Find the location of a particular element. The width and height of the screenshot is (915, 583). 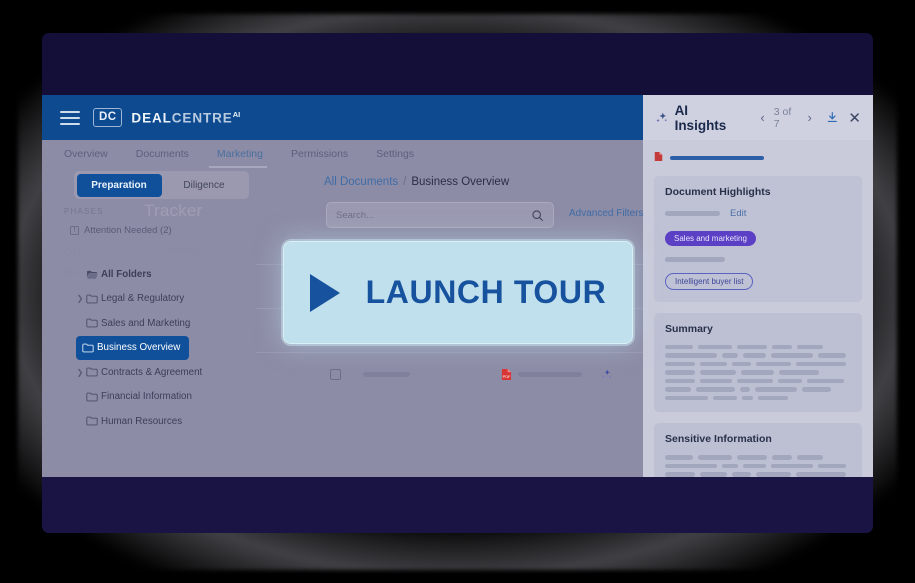

download-icon is located at coordinates (832, 117).